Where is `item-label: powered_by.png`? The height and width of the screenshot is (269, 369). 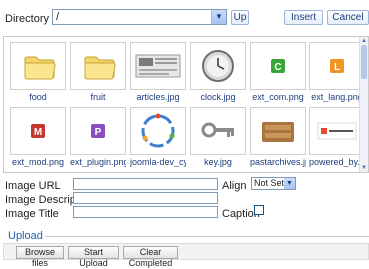
item-label: powered_by.png is located at coordinates (337, 162).